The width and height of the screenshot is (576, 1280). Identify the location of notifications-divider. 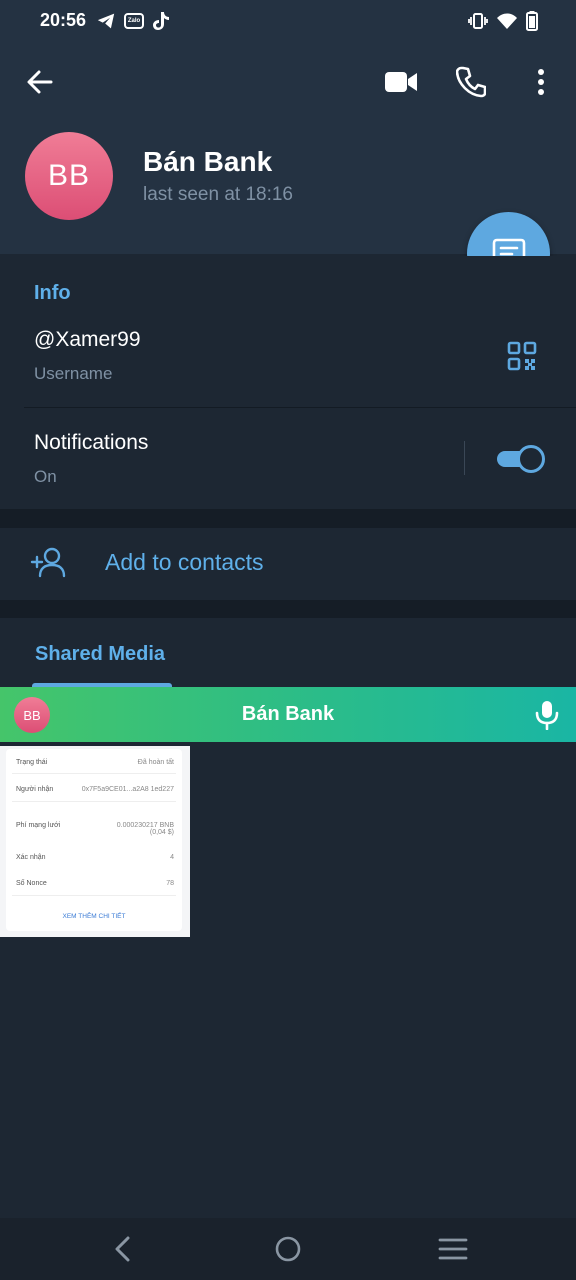
(464, 458).